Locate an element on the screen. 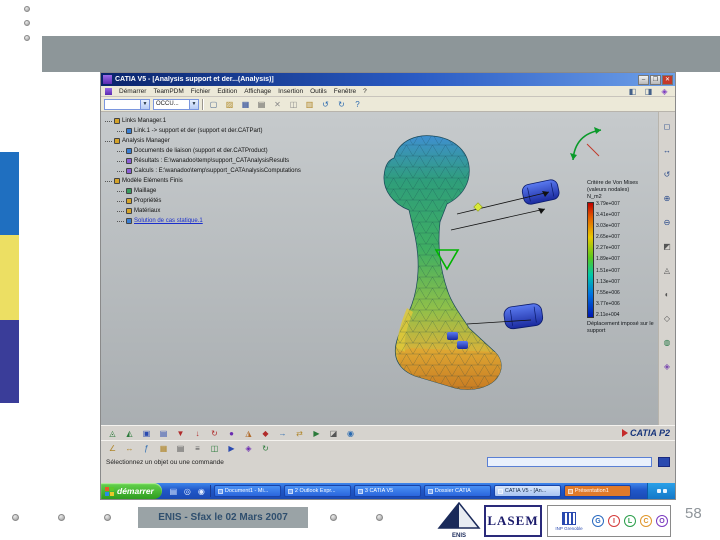 The height and width of the screenshot is (540, 720). open-icon: ▨ is located at coordinates (229, 104).